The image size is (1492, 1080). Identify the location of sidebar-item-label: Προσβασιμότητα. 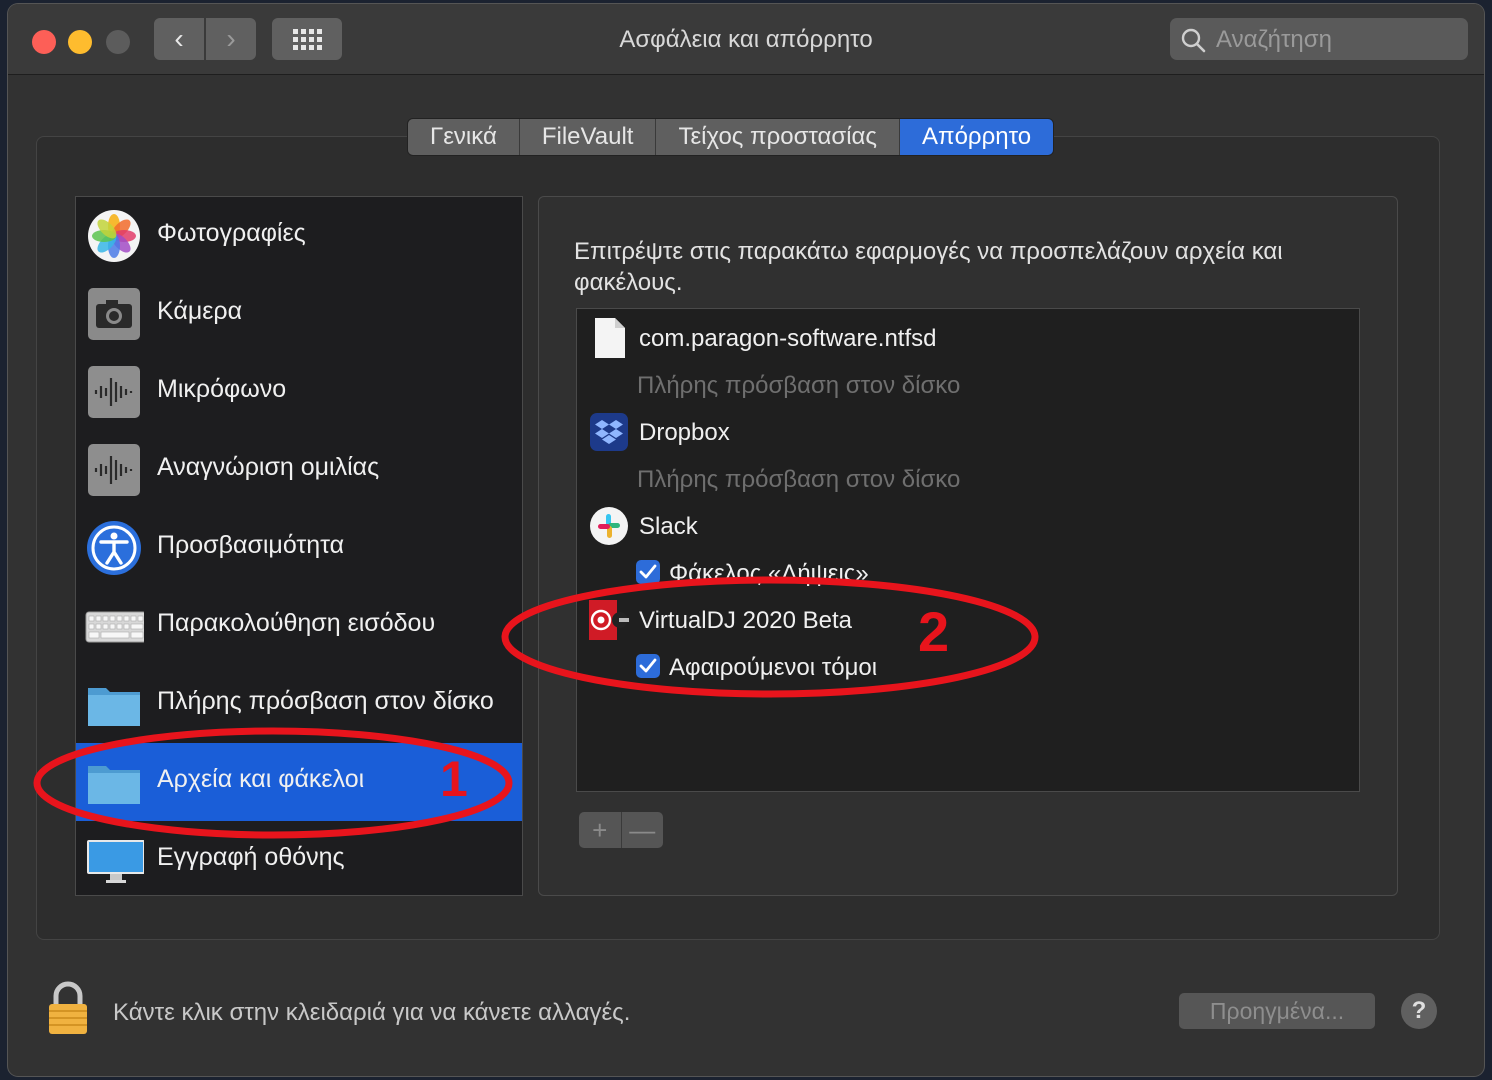
(251, 545).